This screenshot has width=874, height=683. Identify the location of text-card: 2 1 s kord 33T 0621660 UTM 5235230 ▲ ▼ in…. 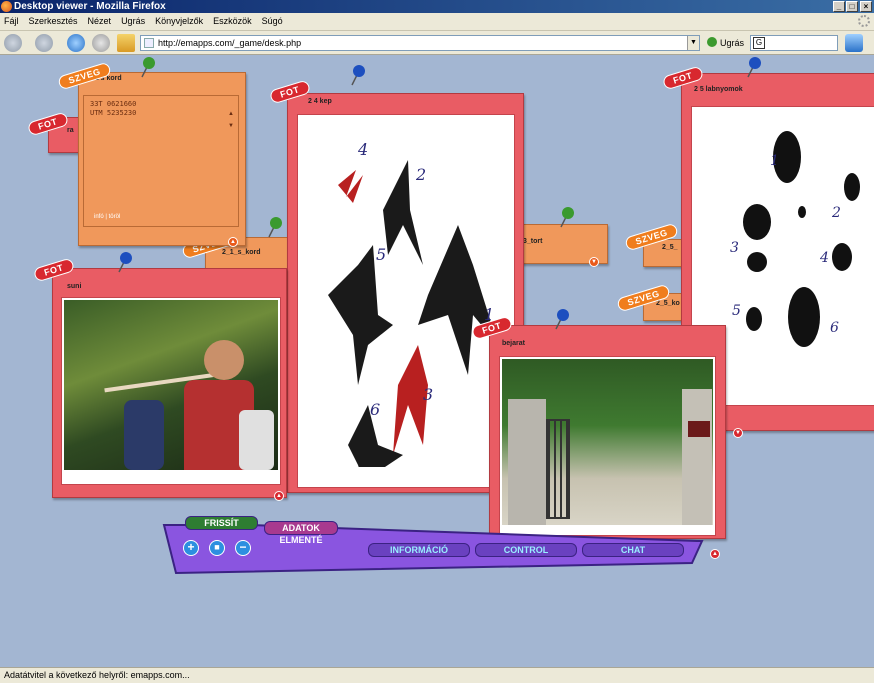
(162, 159).